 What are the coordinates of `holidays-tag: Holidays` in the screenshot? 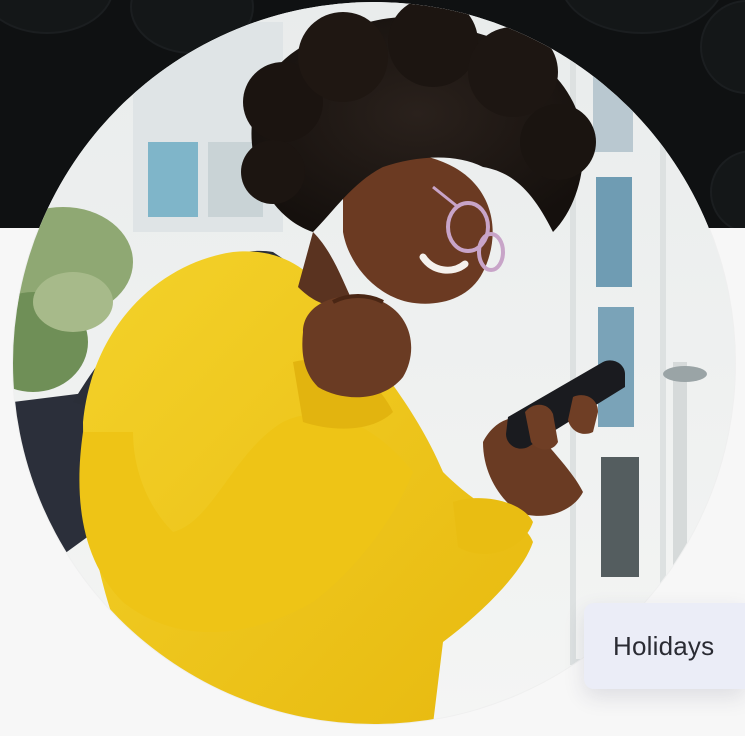 It's located at (664, 646).